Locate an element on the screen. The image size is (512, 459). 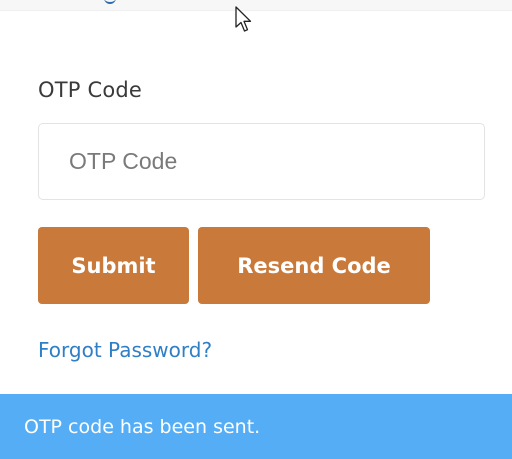
submit-button: Submit is located at coordinates (113, 265).